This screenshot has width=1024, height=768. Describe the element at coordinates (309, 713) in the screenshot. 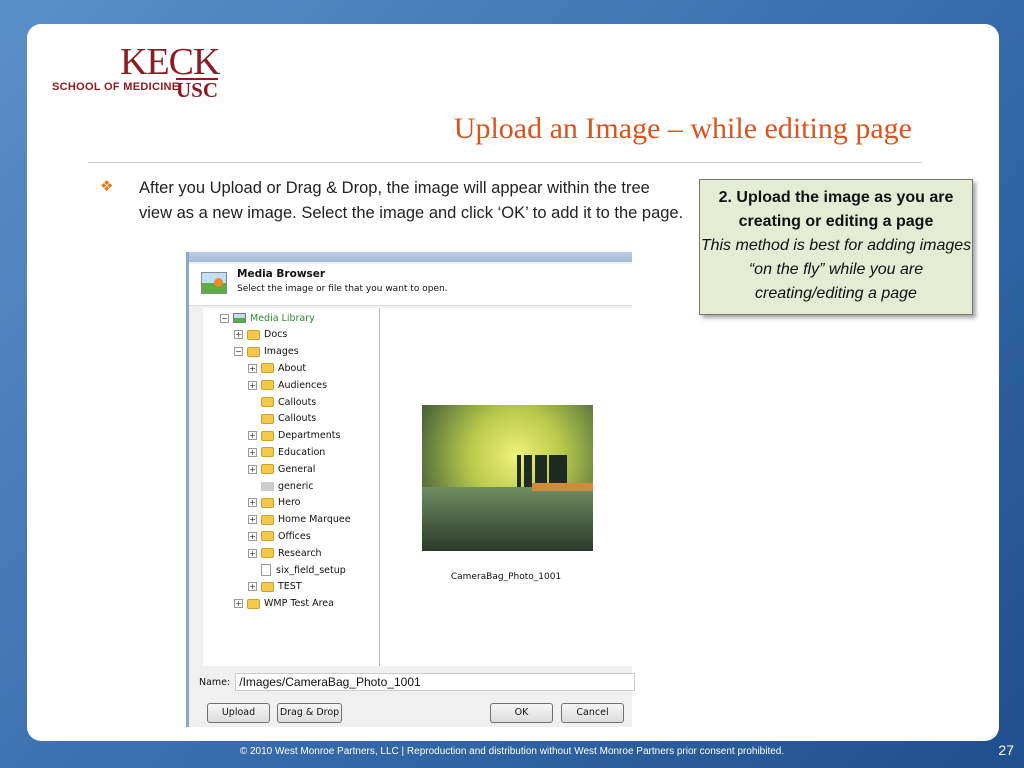

I see `drag-drop-button: Drag & Drop` at that location.